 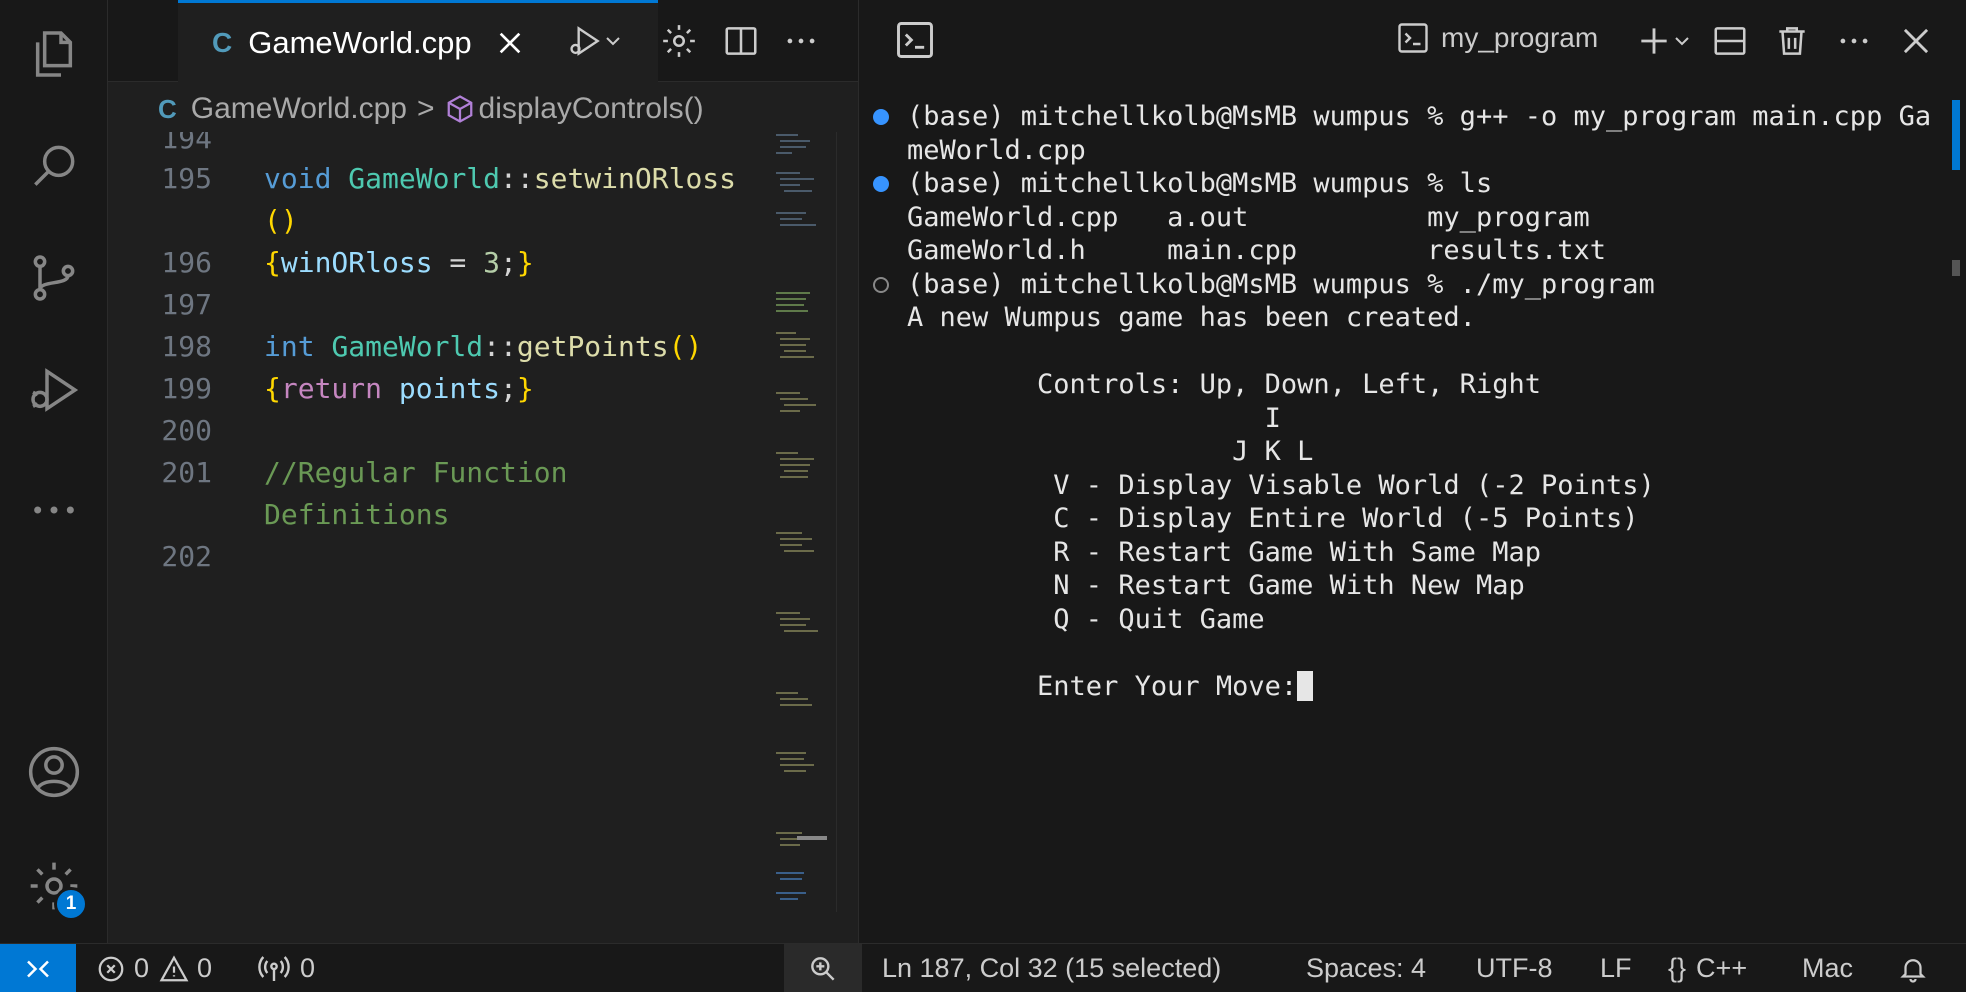 I want to click on language-label: C++, so click(x=1722, y=968).